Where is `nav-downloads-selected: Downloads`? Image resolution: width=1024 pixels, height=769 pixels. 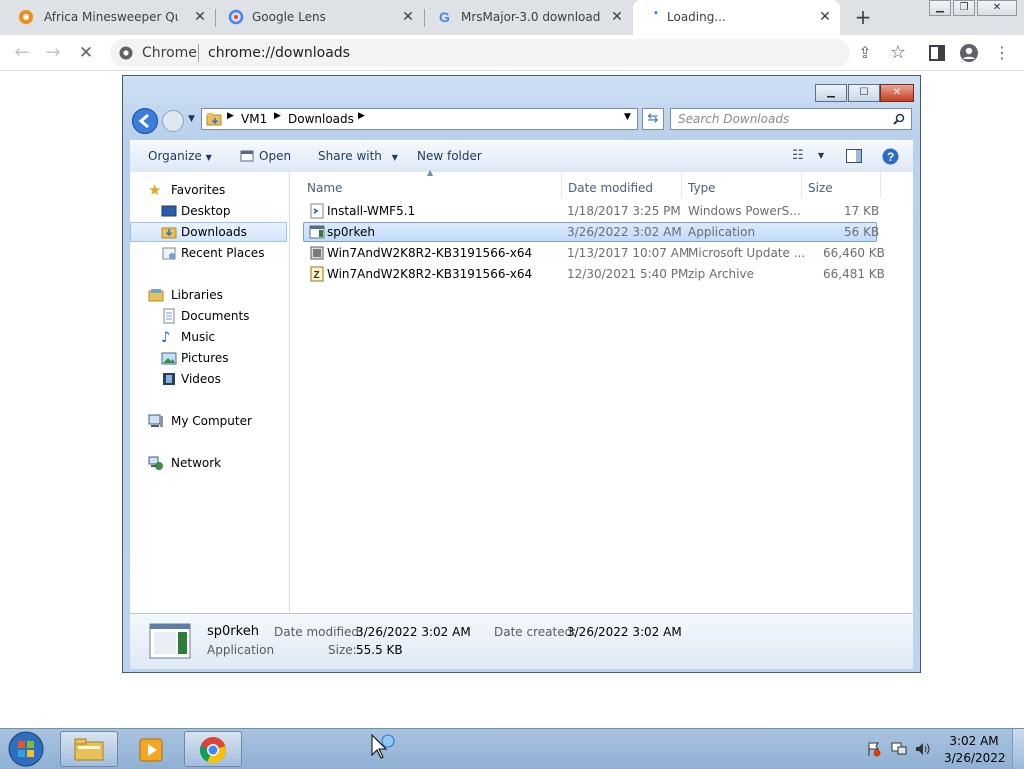 nav-downloads-selected: Downloads is located at coordinates (208, 232).